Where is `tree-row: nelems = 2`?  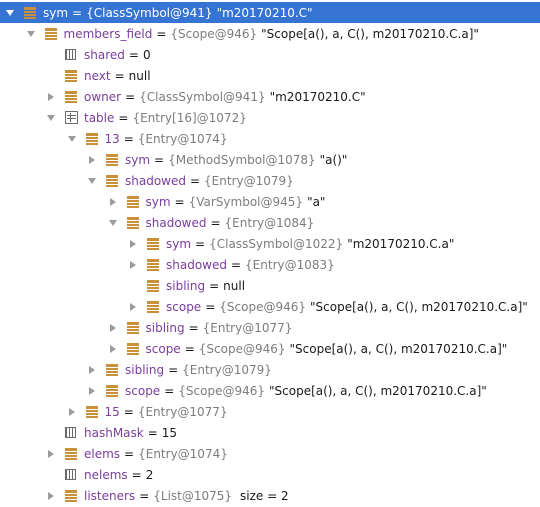
tree-row: nelems = 2 is located at coordinates (270, 474).